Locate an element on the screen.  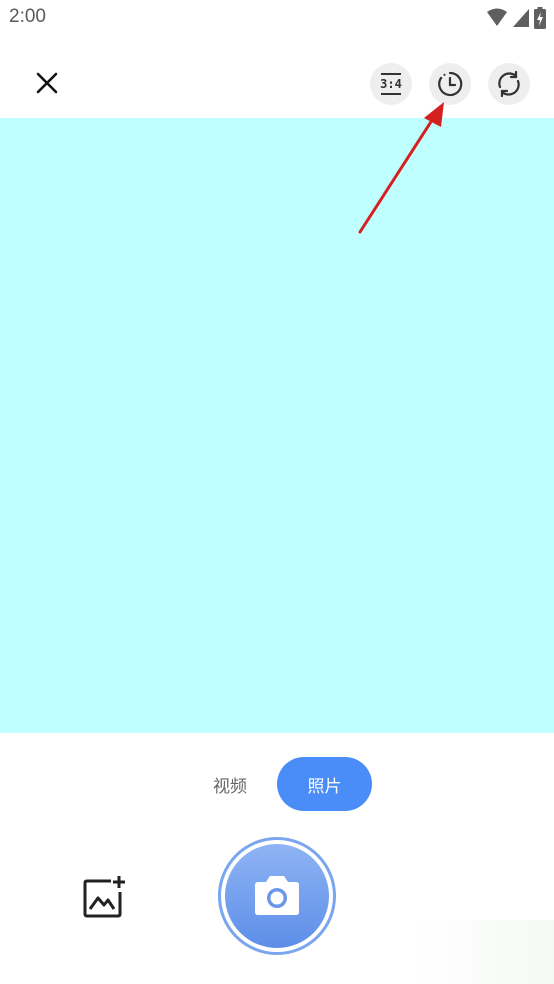
add-image-icon is located at coordinates (104, 897).